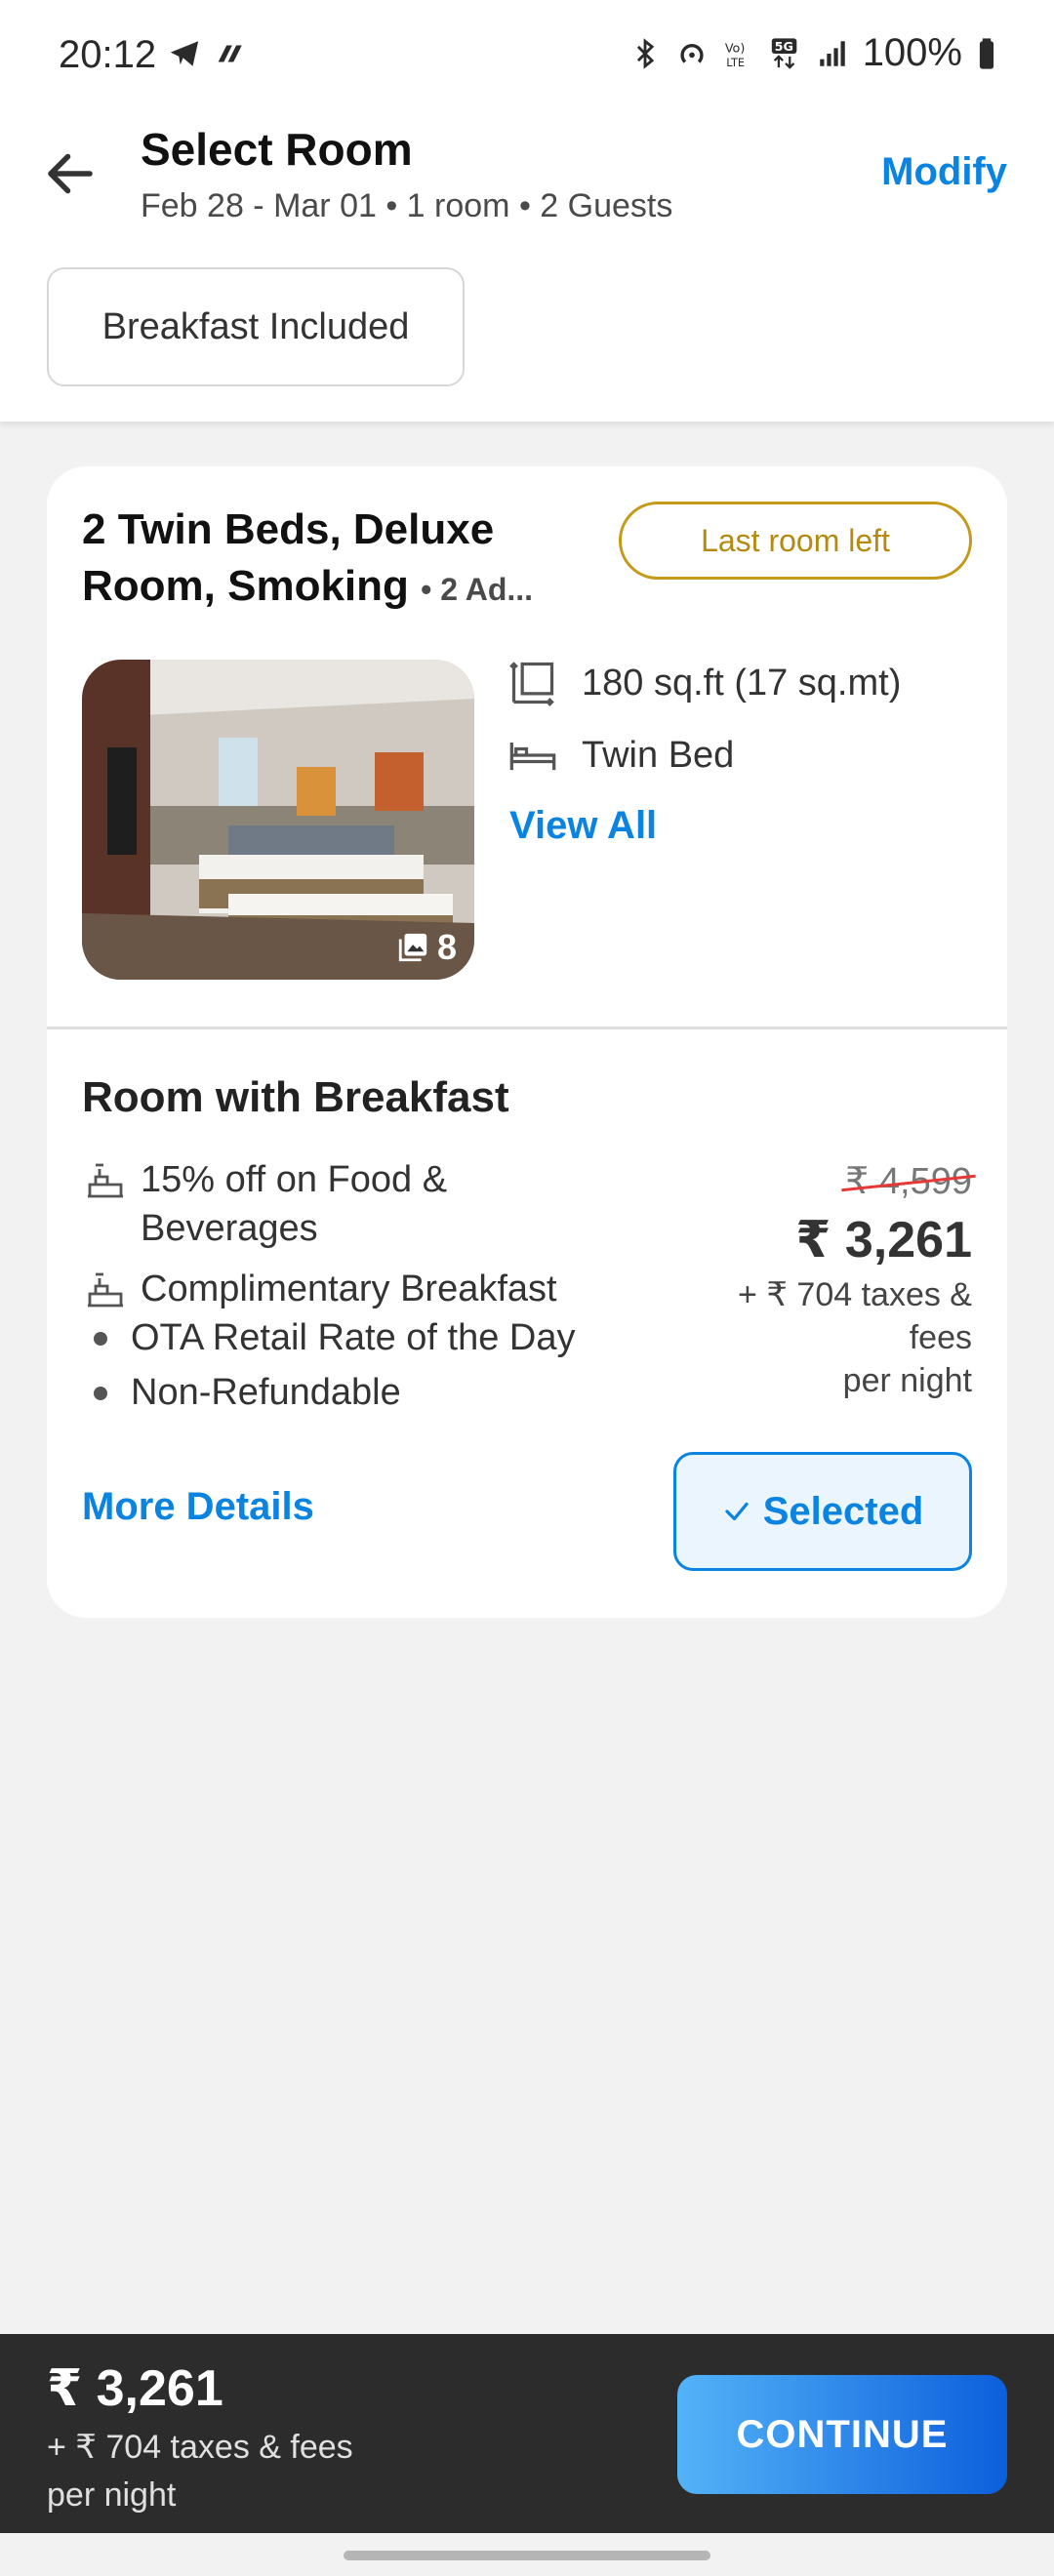  I want to click on svg-text: LTE, so click(735, 61).